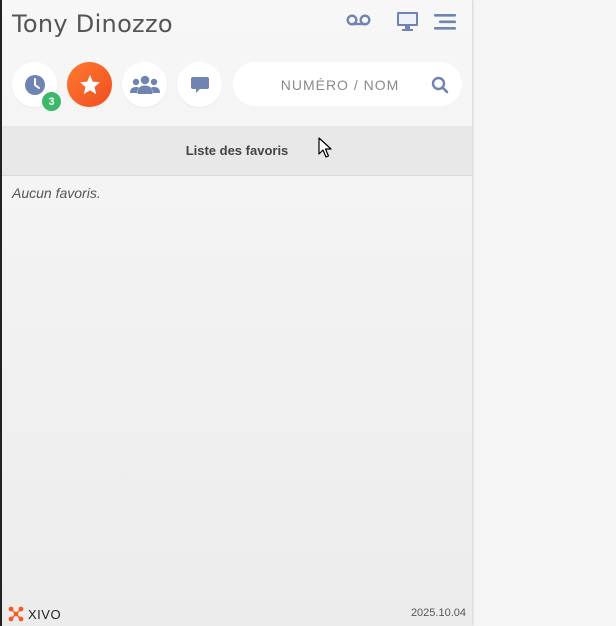 This screenshot has height=626, width=616. I want to click on users-icon, so click(144, 84).